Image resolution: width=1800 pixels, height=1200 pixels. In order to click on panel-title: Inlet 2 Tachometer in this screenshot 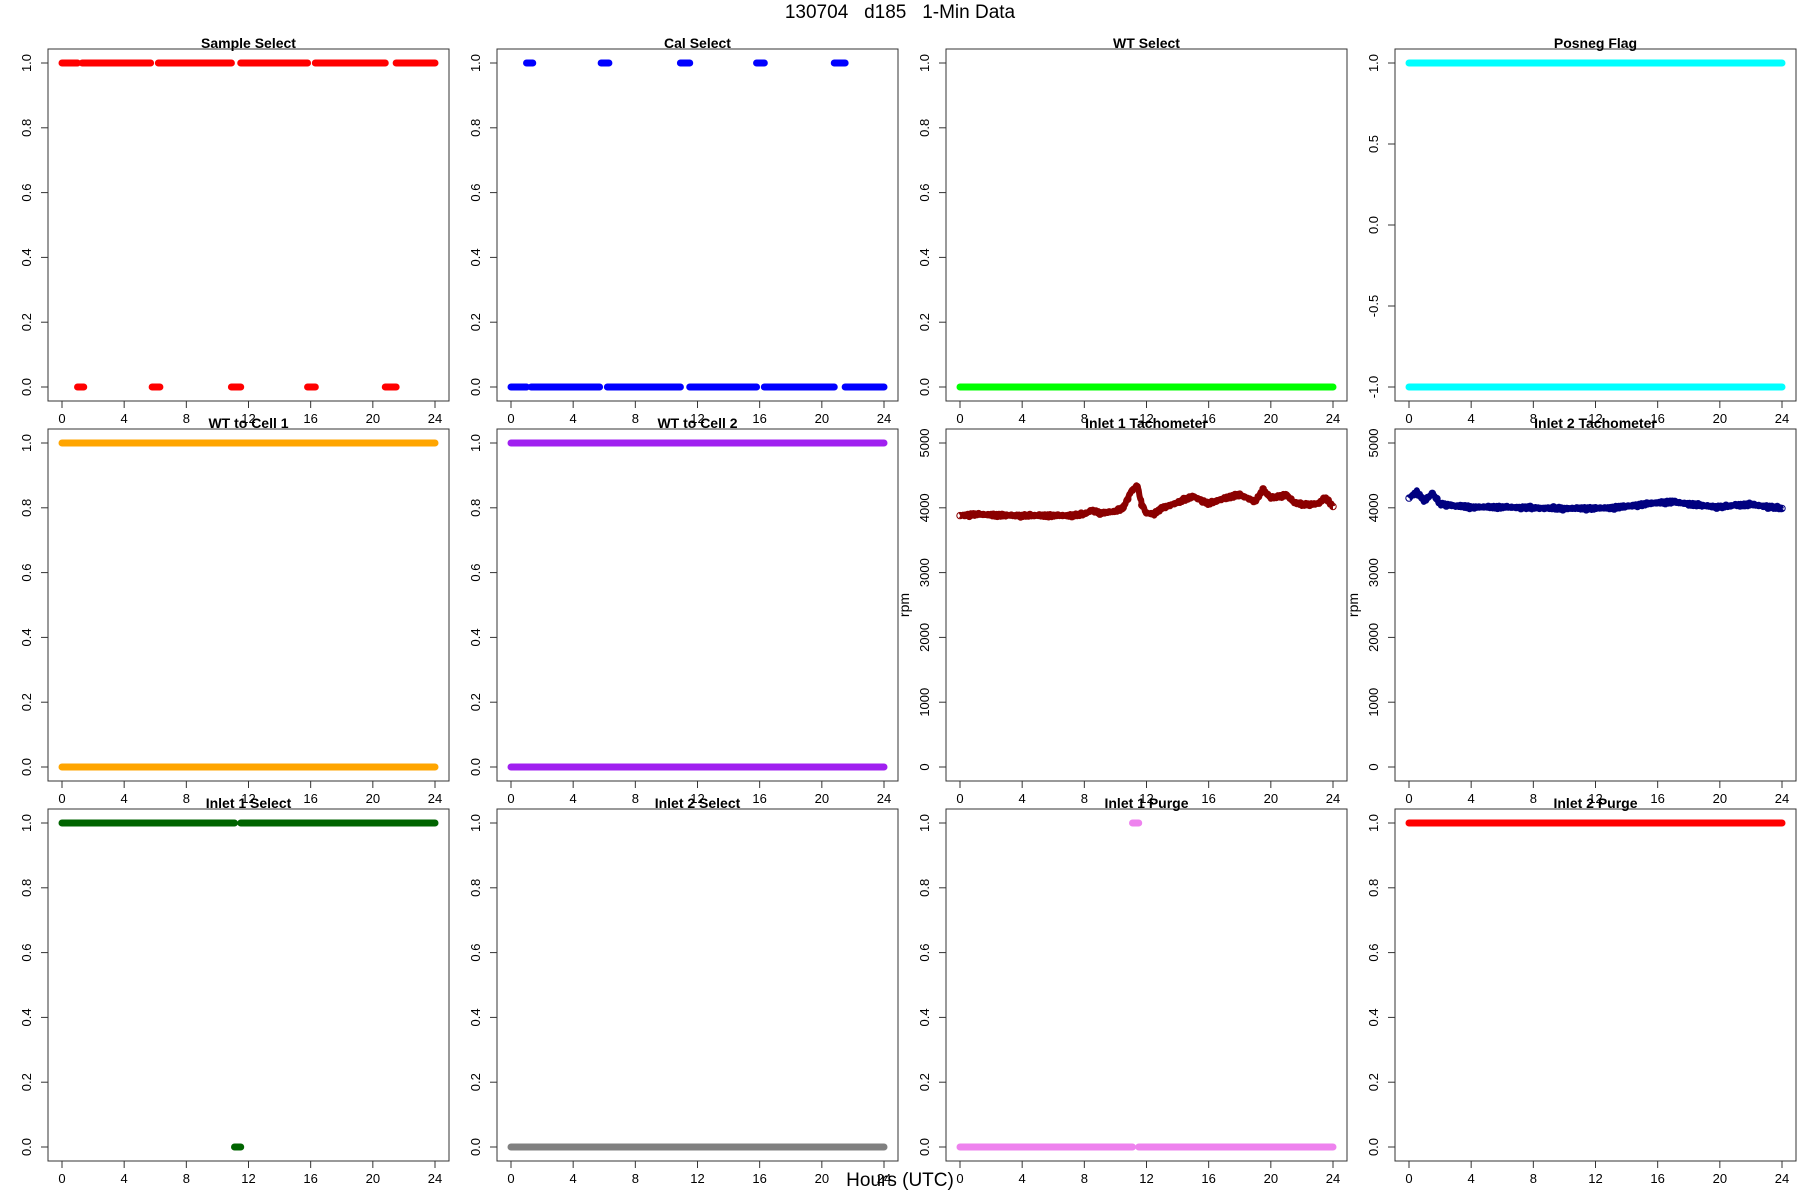, I will do `click(1595, 423)`.